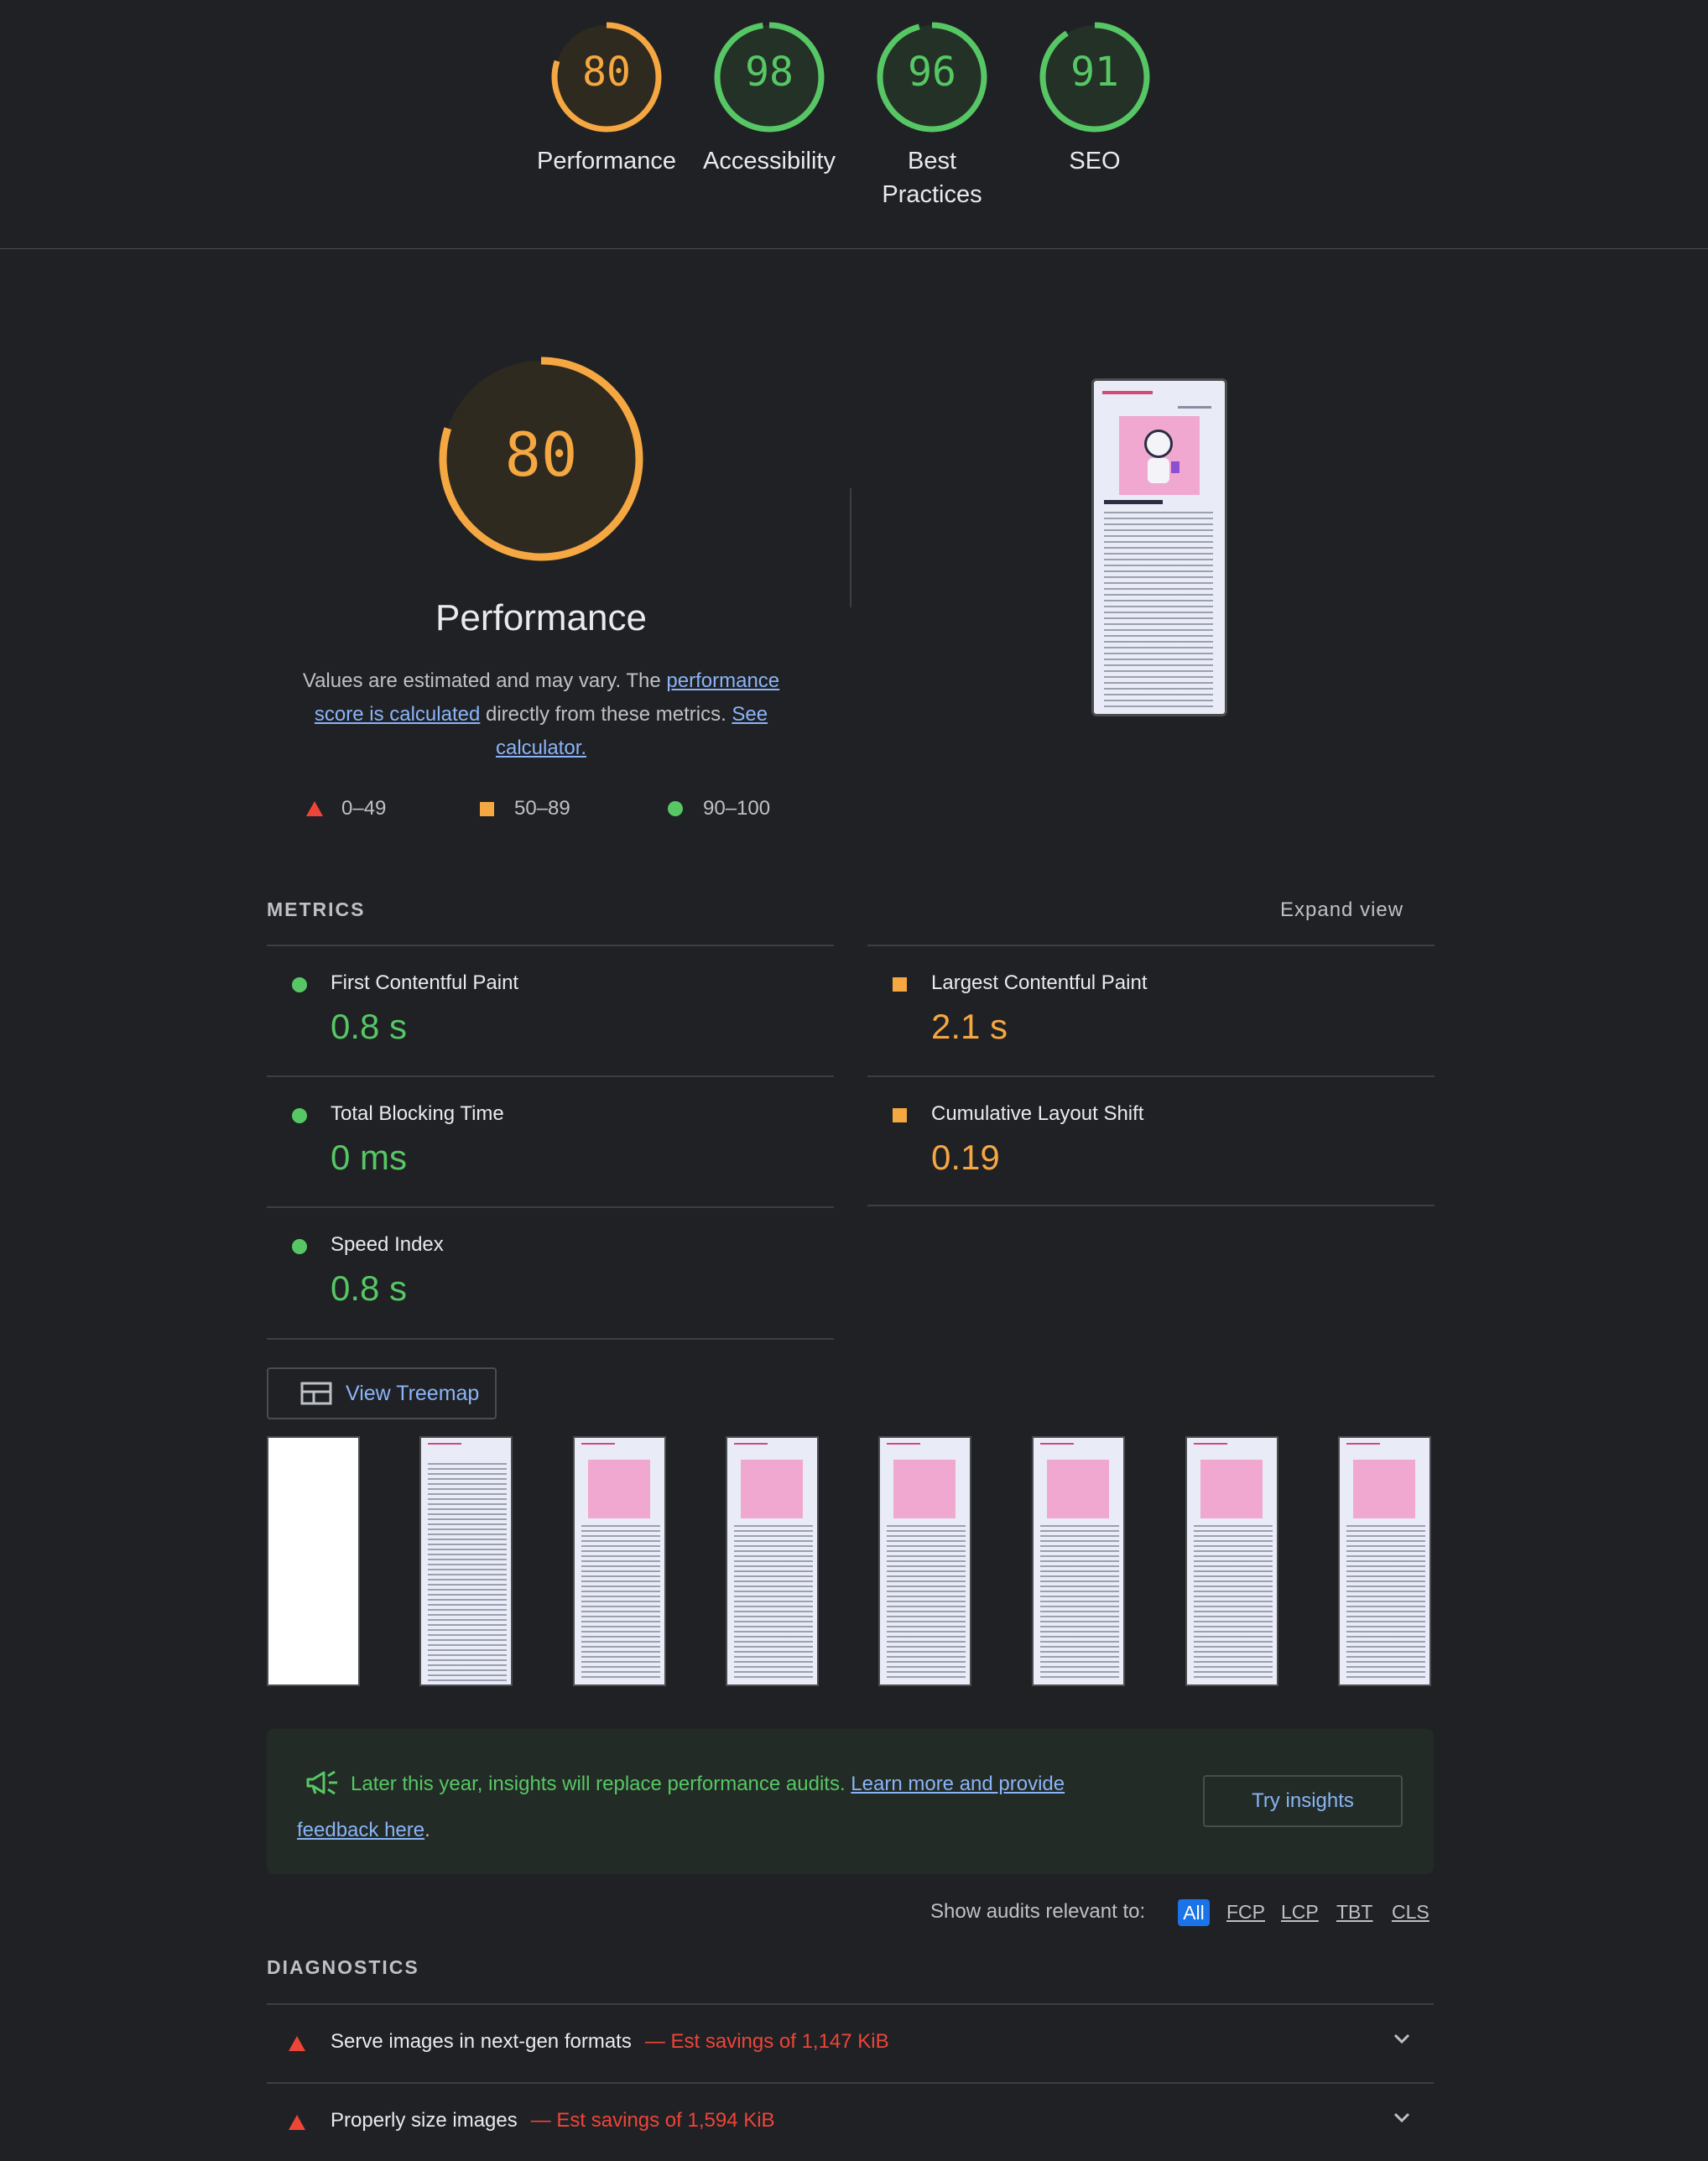 This screenshot has height=2161, width=1708. What do you see at coordinates (417, 1113) in the screenshot?
I see `metric-name: Total Blocking Time` at bounding box center [417, 1113].